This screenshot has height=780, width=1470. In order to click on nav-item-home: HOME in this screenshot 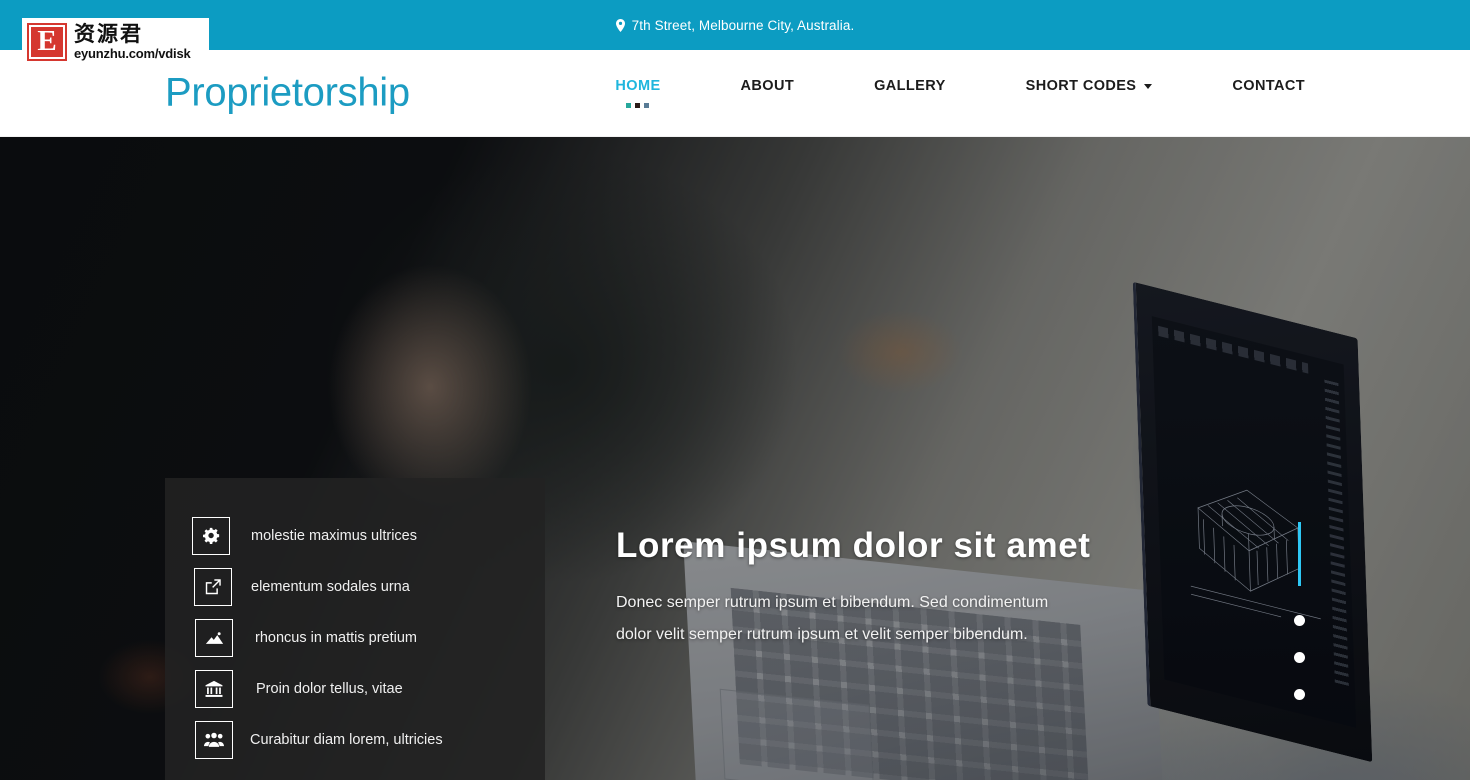, I will do `click(637, 93)`.